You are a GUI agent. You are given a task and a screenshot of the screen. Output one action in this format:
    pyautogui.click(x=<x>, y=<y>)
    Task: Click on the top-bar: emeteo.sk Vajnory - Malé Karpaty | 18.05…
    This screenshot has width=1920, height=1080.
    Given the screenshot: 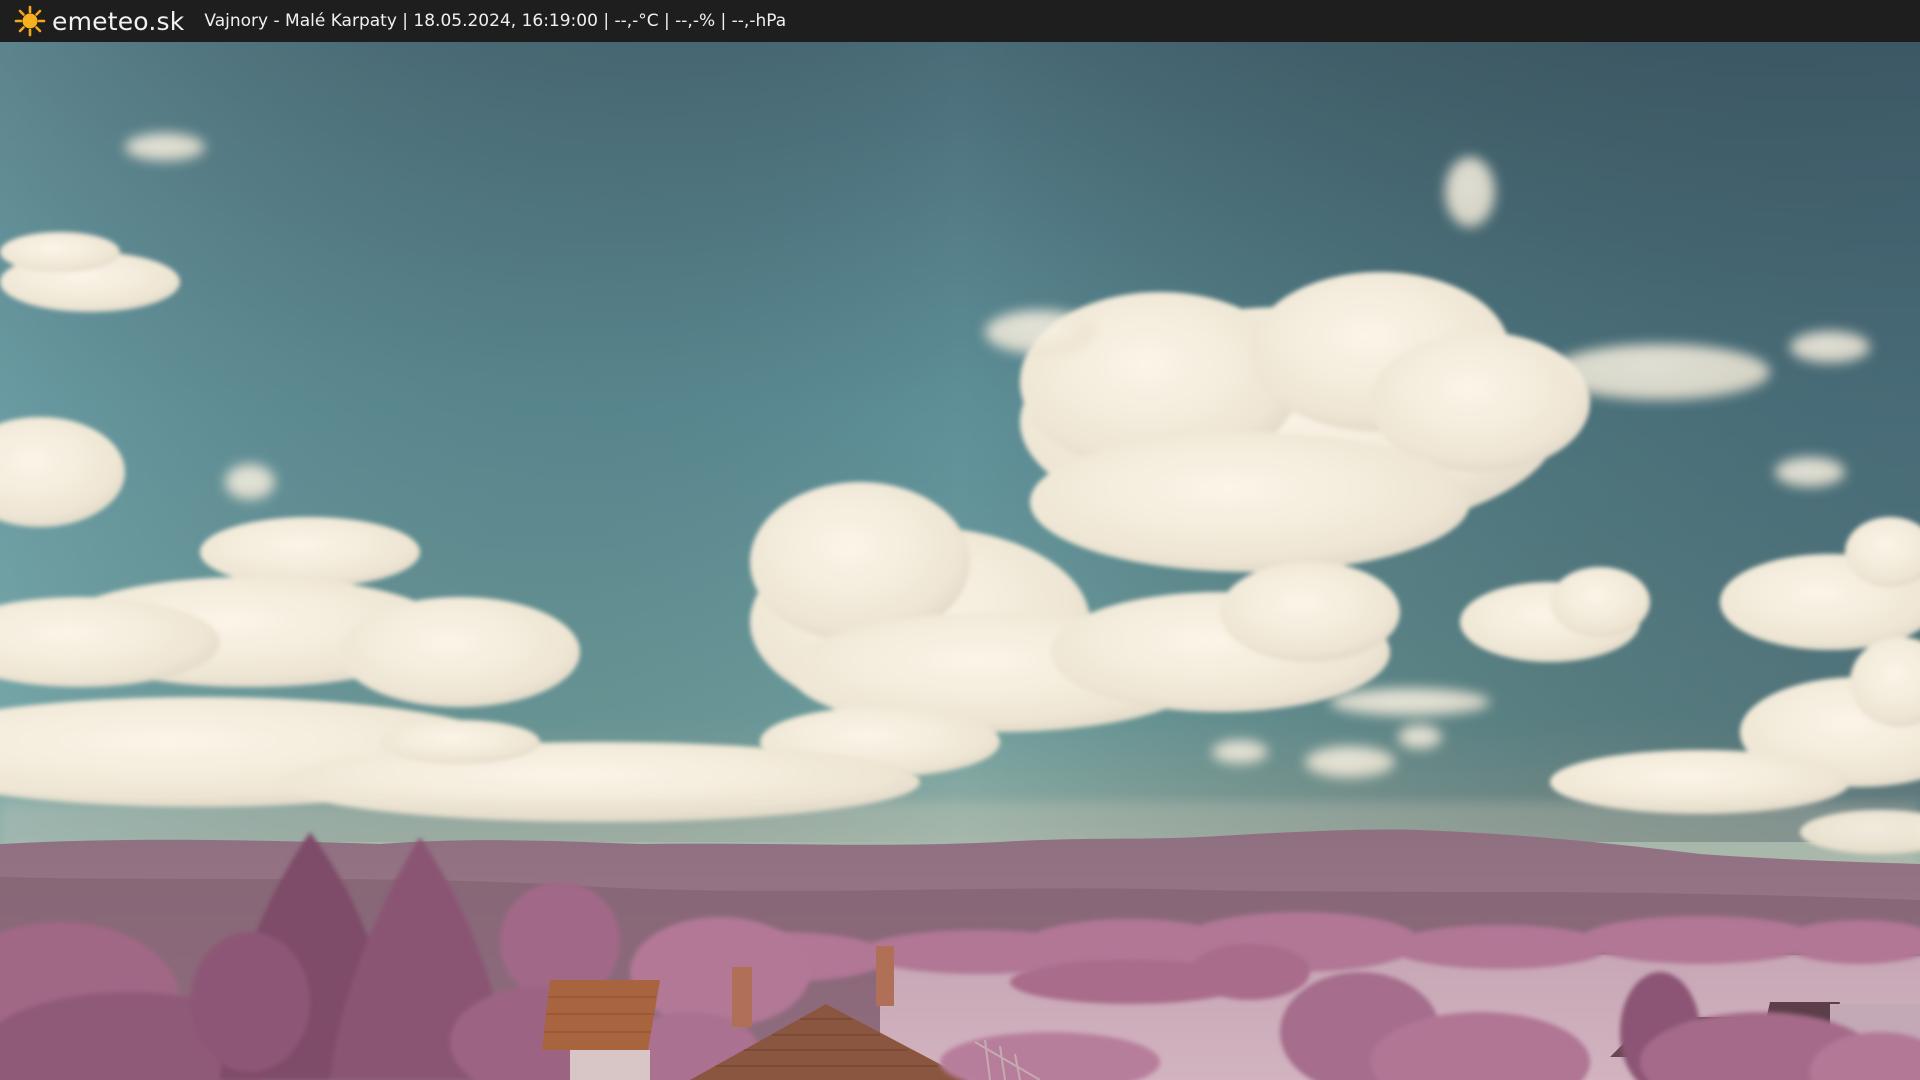 What is the action you would take?
    pyautogui.click(x=960, y=21)
    